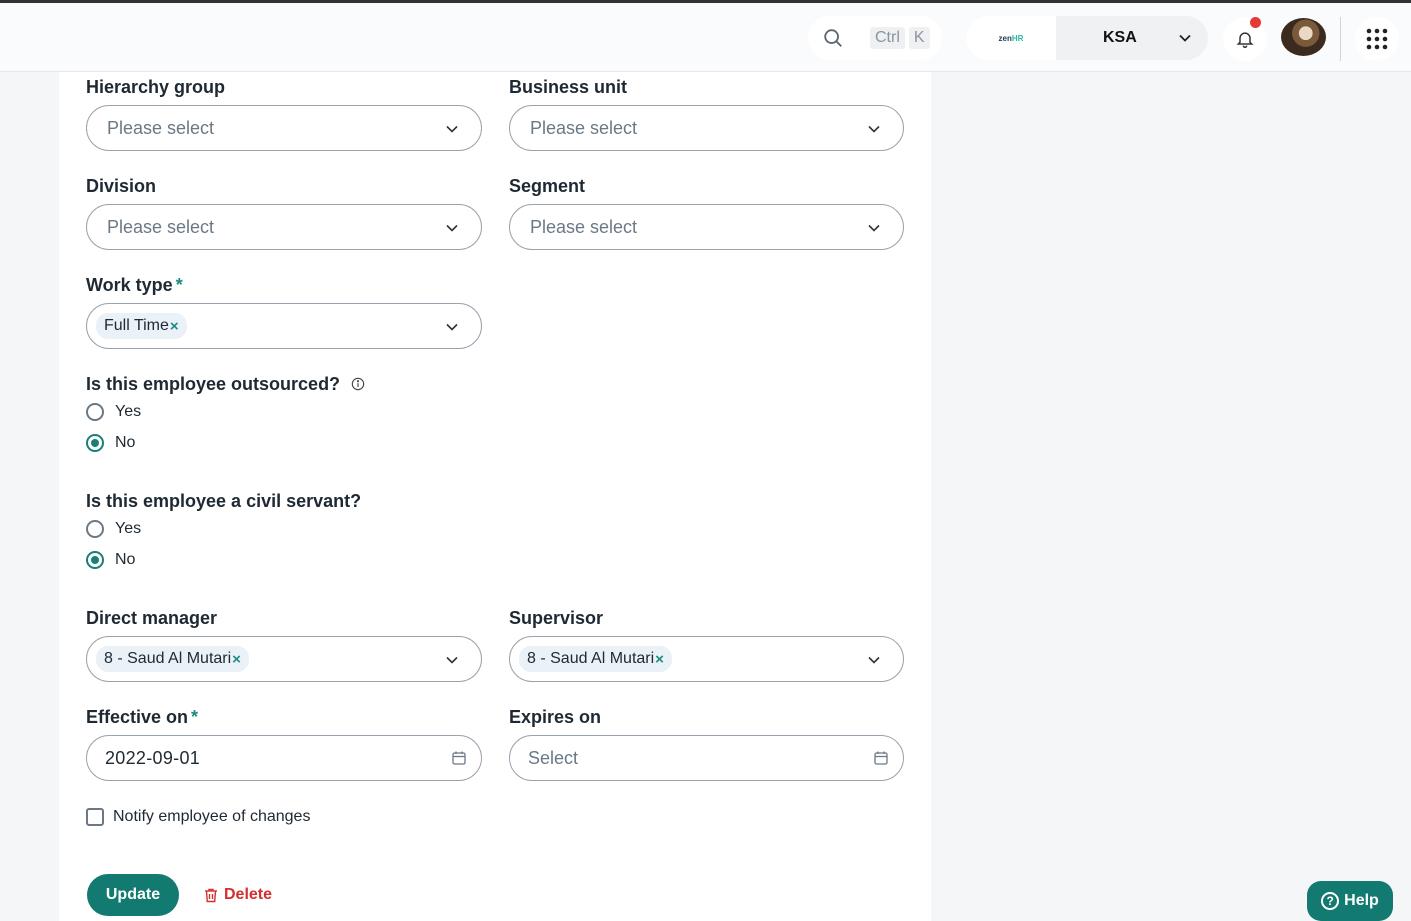  What do you see at coordinates (284, 128) in the screenshot?
I see `hierarchy-group-select: Please select` at bounding box center [284, 128].